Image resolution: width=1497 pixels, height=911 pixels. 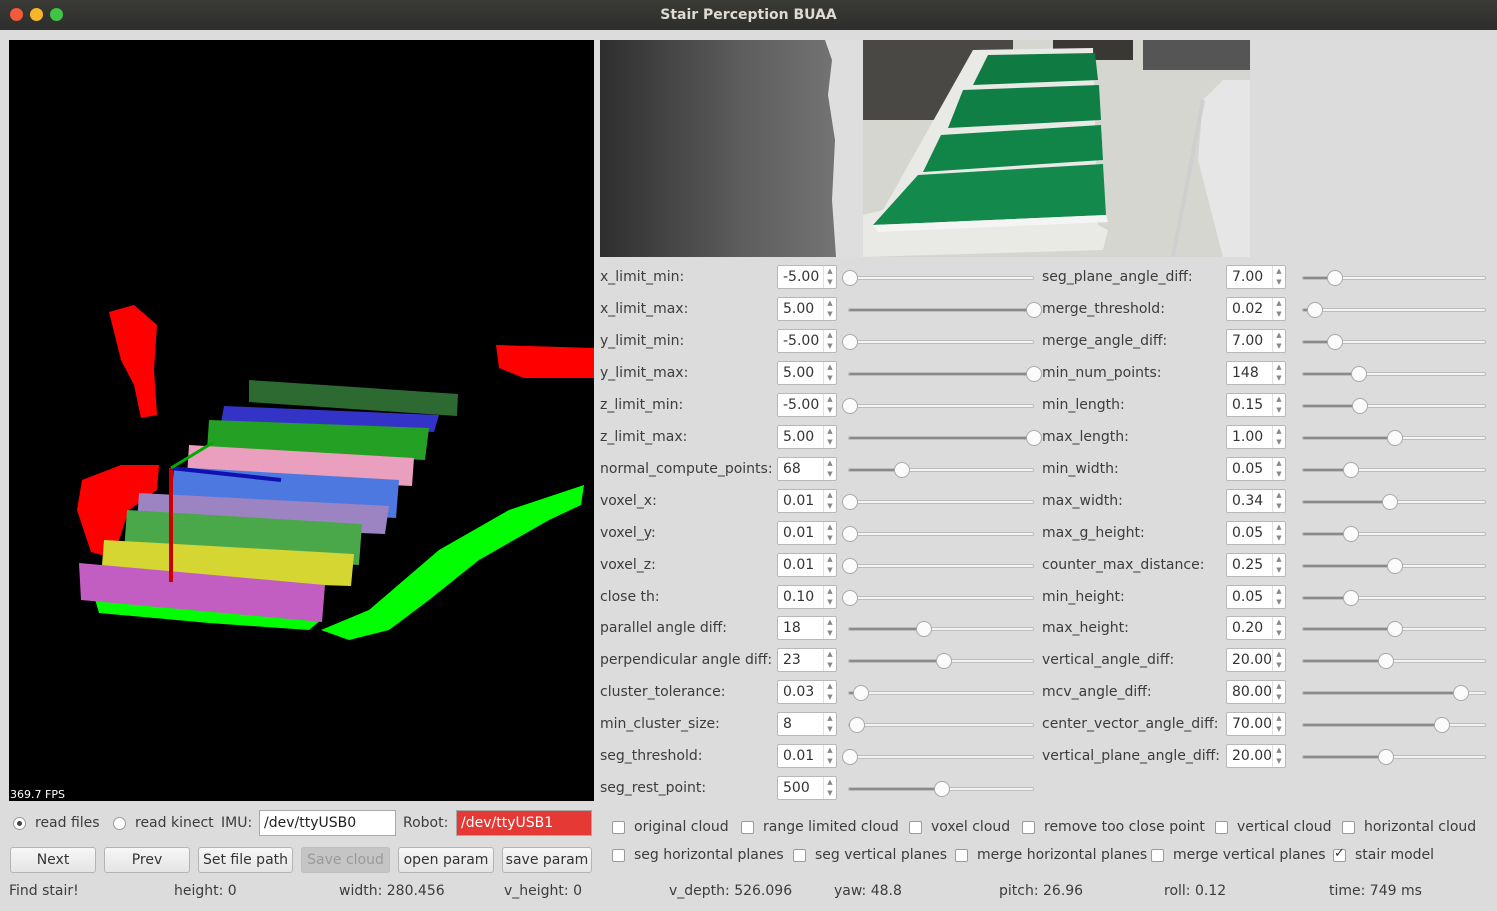 I want to click on param-slider-counter-max-distance, so click(x=1394, y=565).